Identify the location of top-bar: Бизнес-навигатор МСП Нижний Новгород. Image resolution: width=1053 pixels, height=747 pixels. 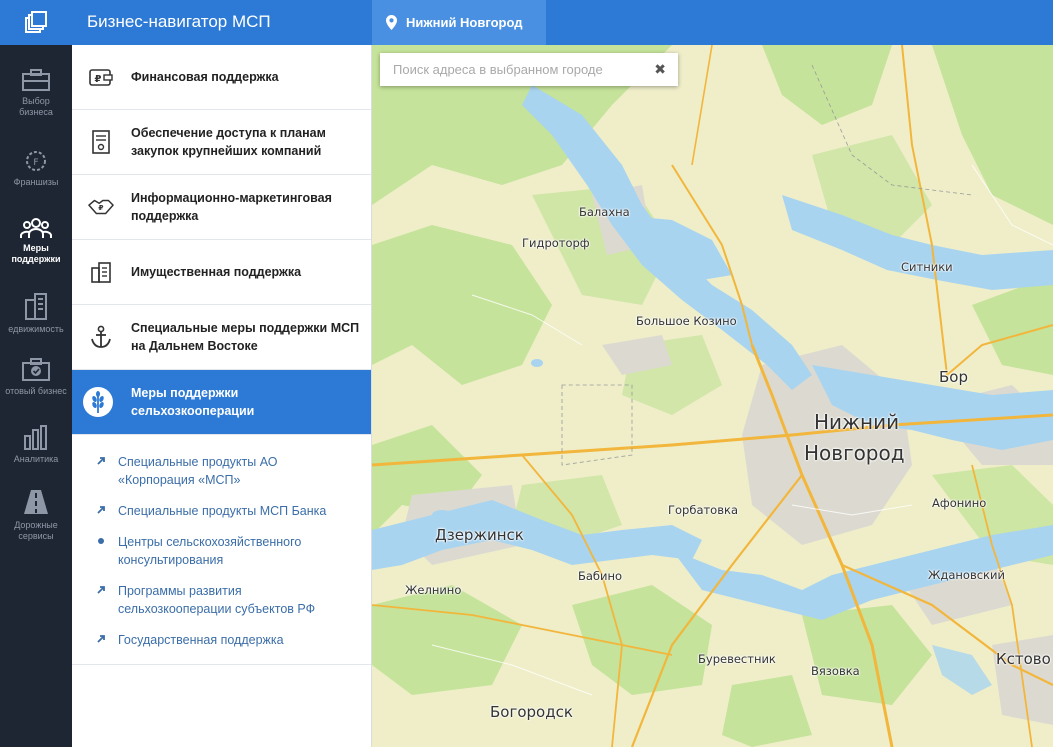
(562, 22).